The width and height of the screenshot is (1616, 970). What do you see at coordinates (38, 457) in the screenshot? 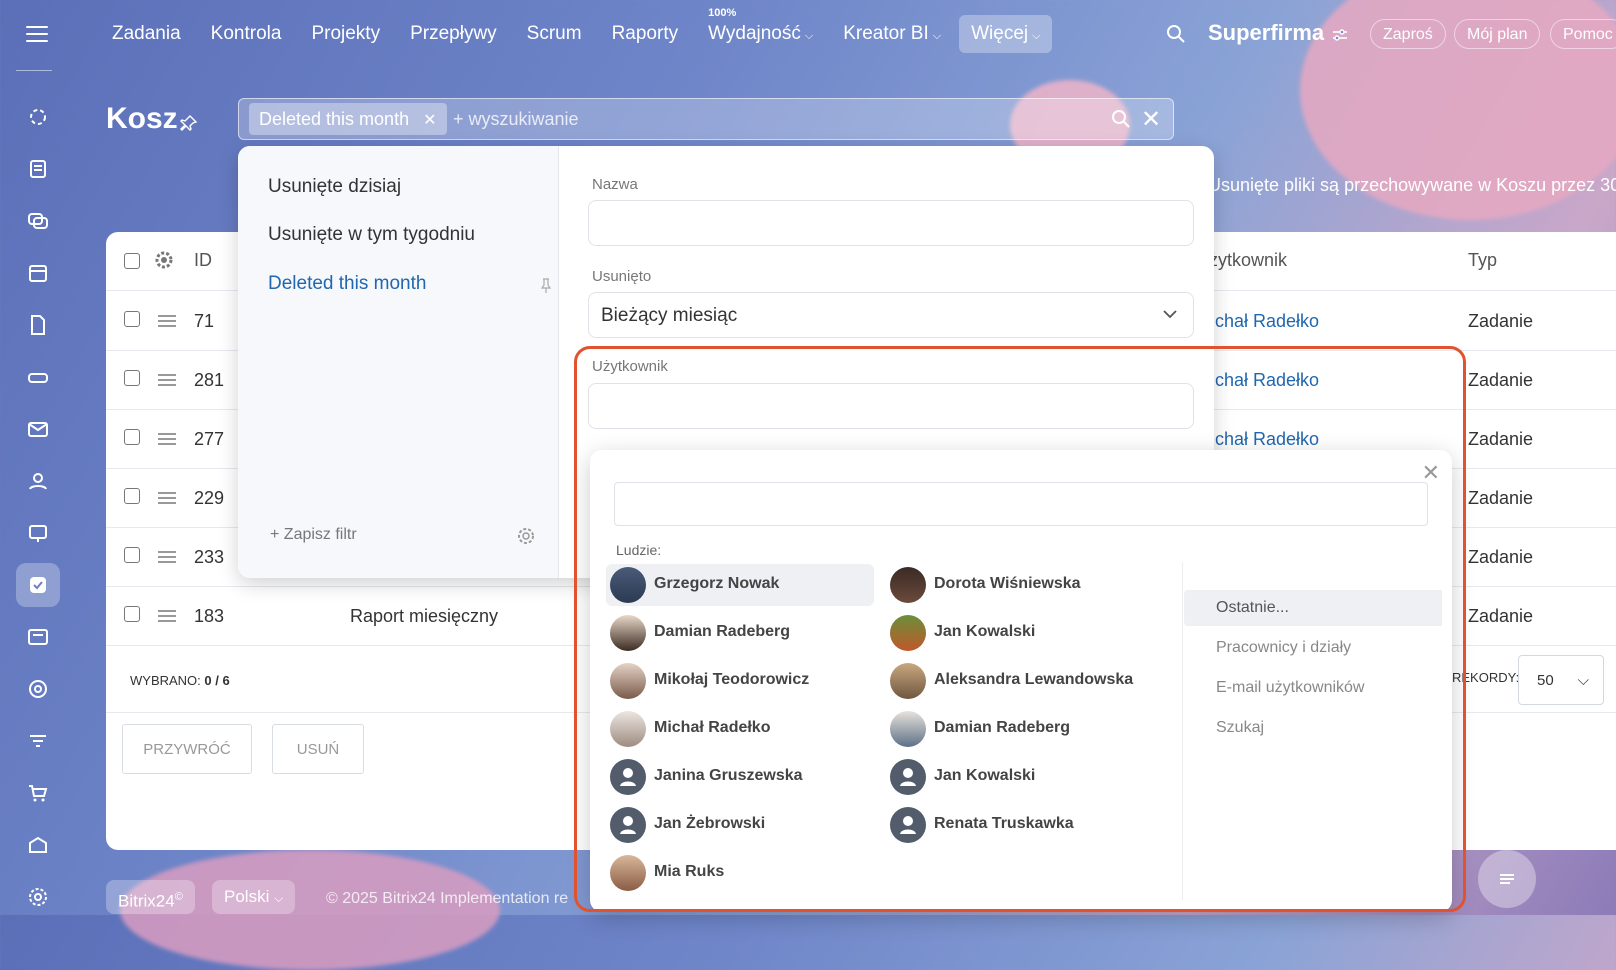
I see `left-sidebar` at bounding box center [38, 457].